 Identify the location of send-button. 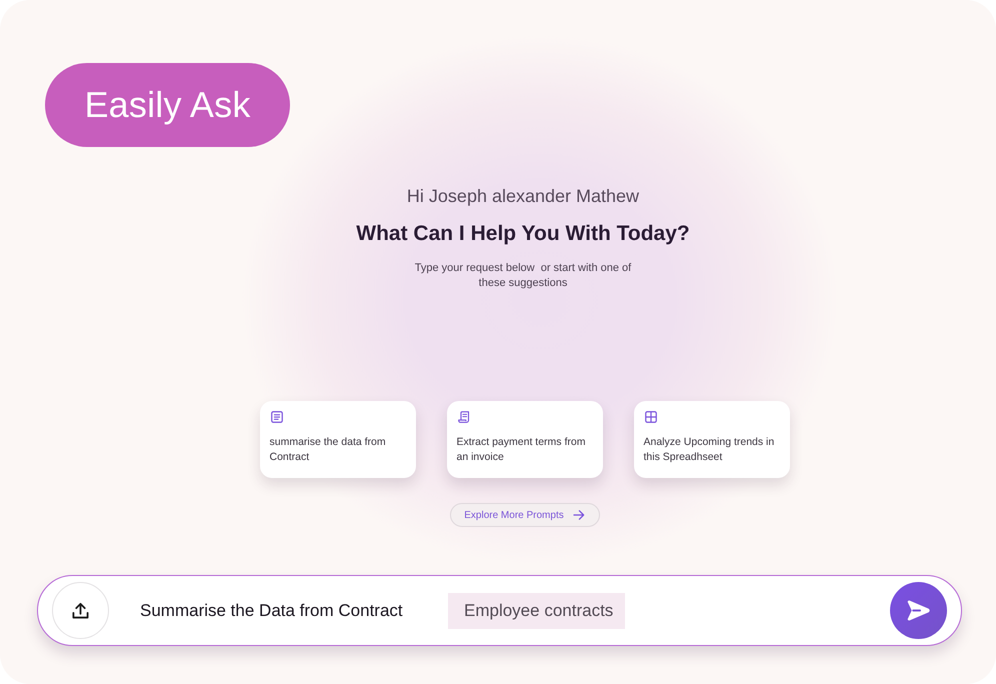
(918, 610).